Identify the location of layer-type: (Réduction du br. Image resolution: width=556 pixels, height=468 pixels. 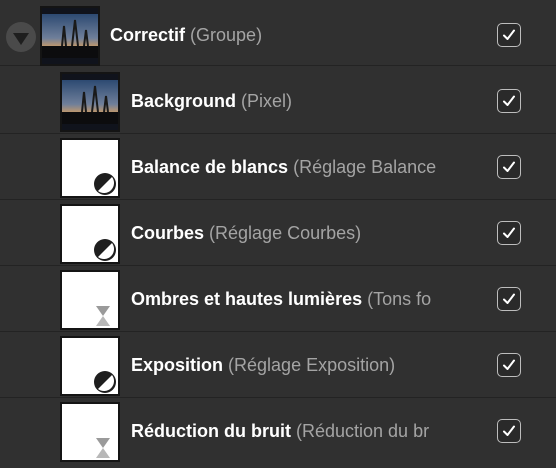
(363, 431).